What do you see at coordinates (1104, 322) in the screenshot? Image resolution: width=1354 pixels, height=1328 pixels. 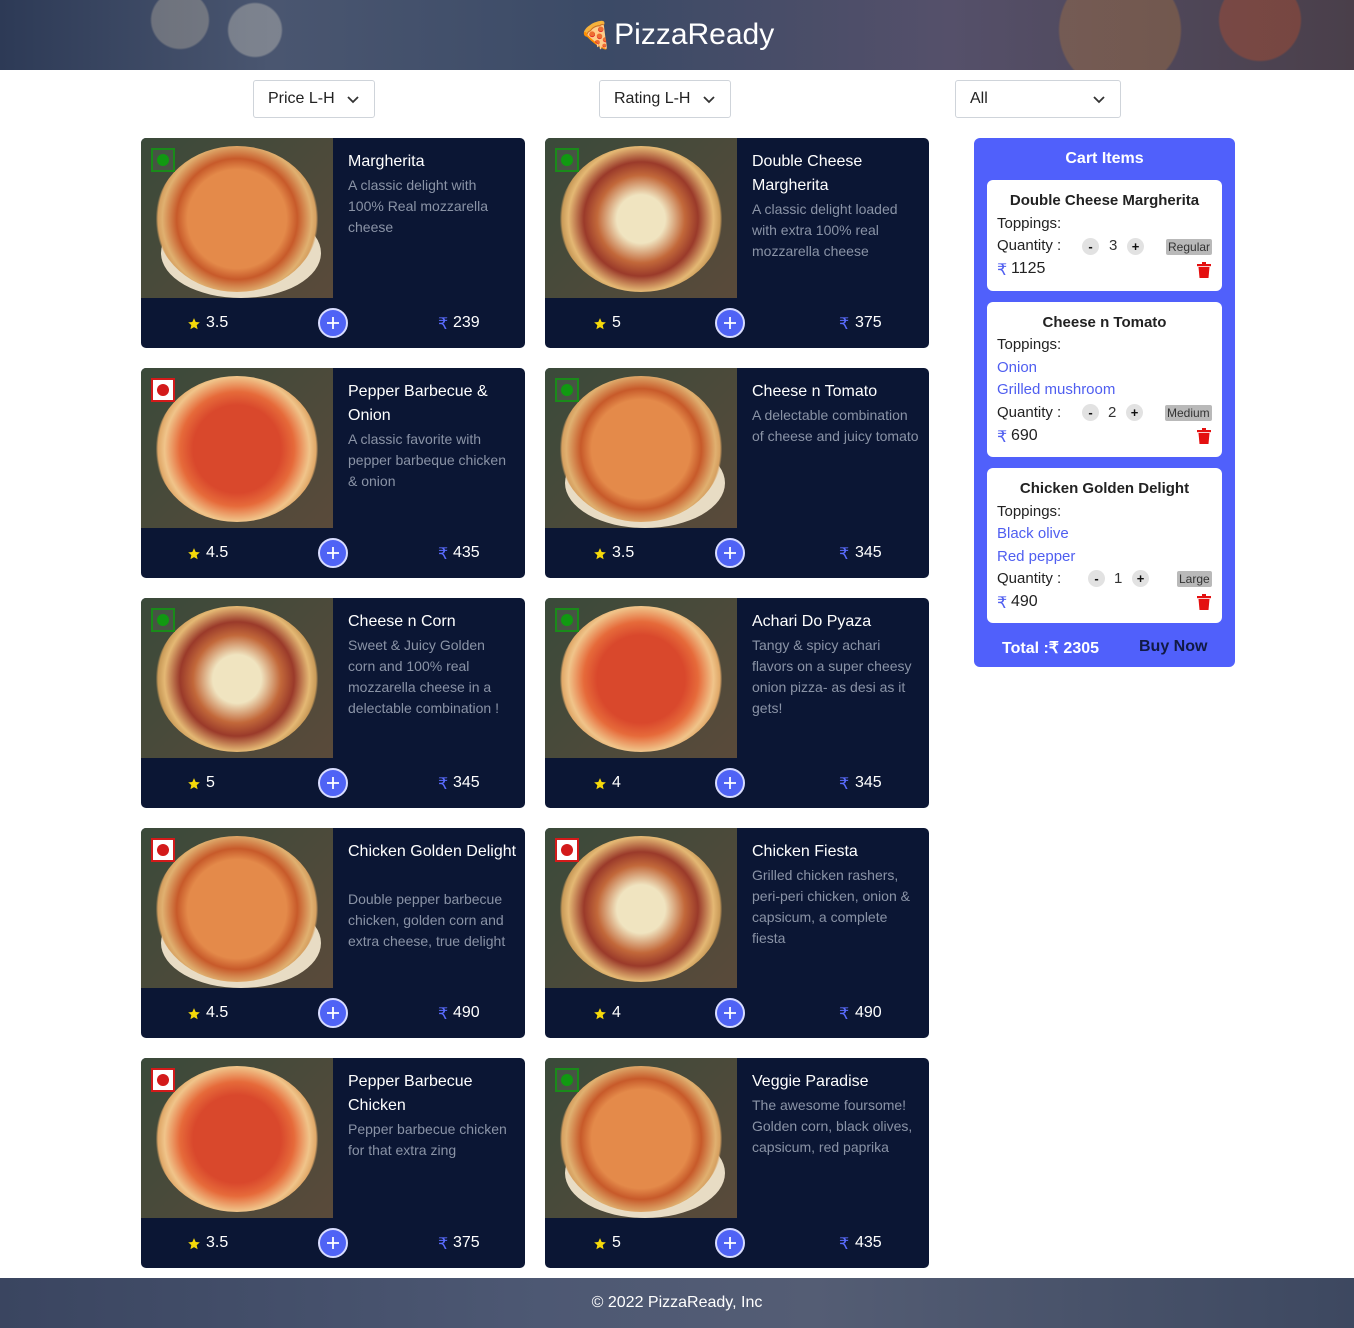 I see `cart-item-name: Cheese n Tomato` at bounding box center [1104, 322].